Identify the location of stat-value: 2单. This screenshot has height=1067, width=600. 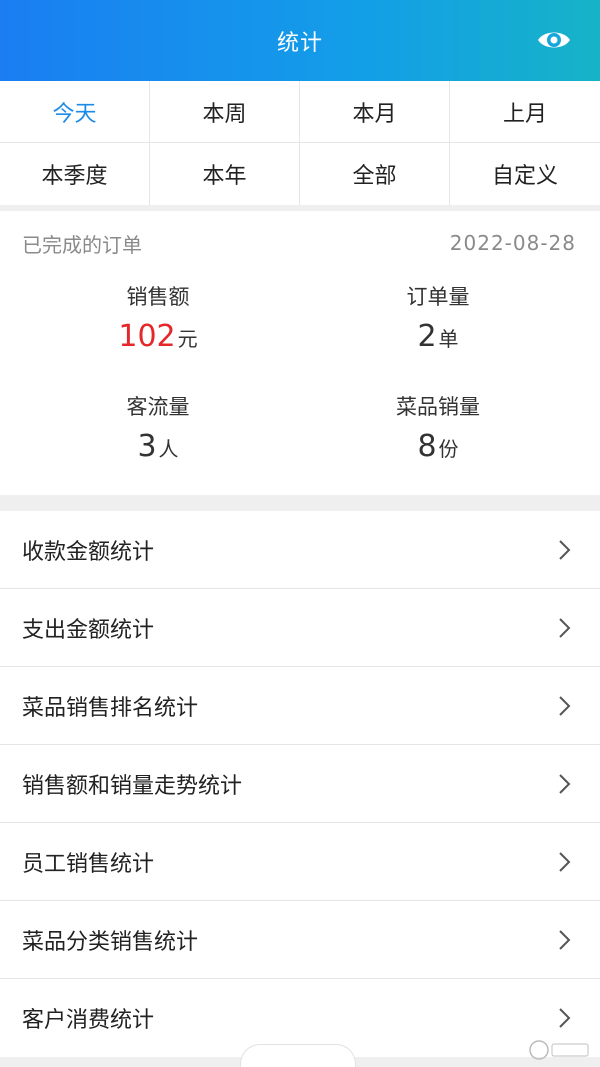
(438, 336).